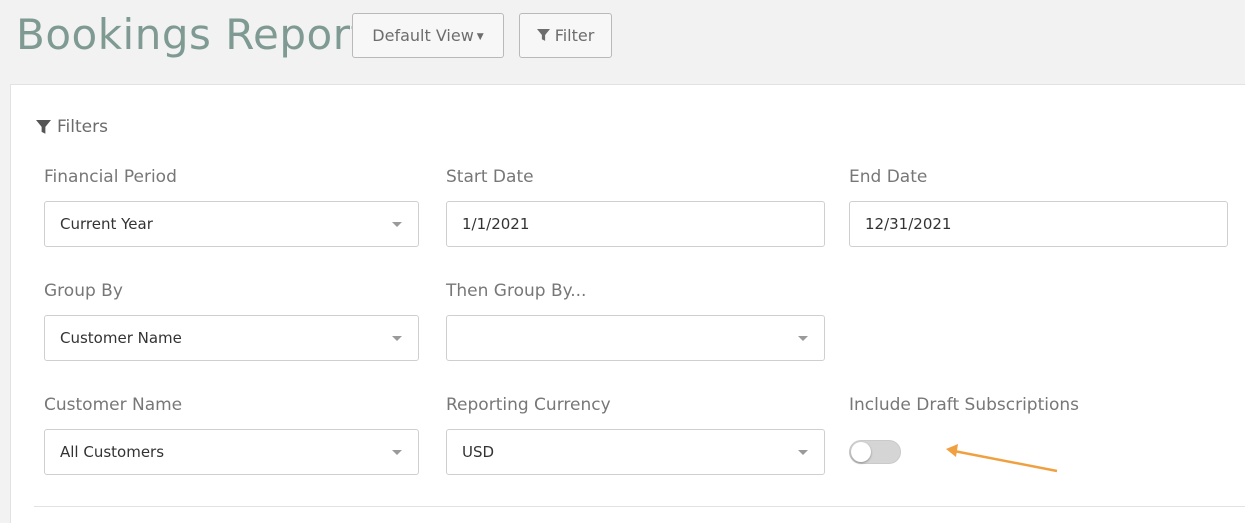 This screenshot has width=1245, height=523. Describe the element at coordinates (861, 452) in the screenshot. I see `toggle-knob` at that location.